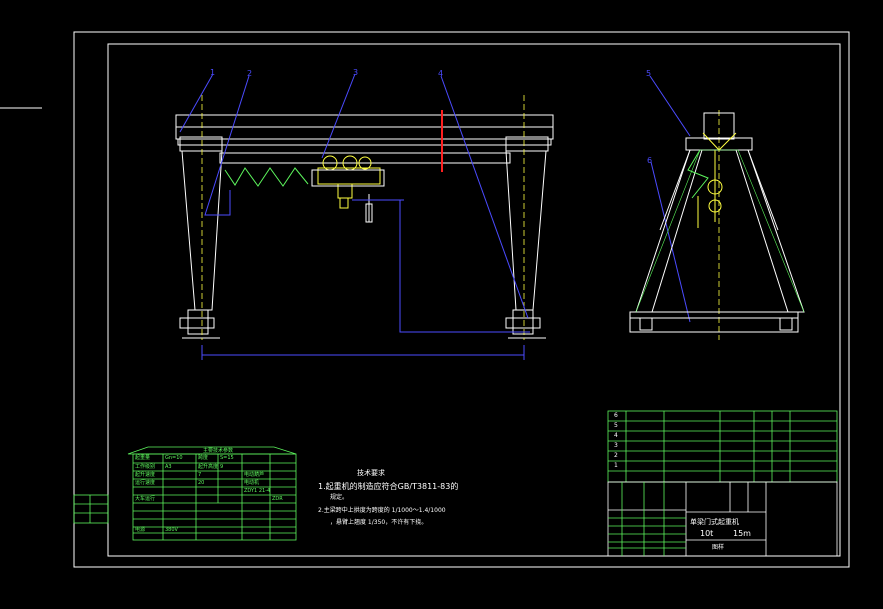 Image resolution: width=883 pixels, height=609 pixels. Describe the element at coordinates (707, 533) in the screenshot. I see `spec-capacity: 10t` at that location.